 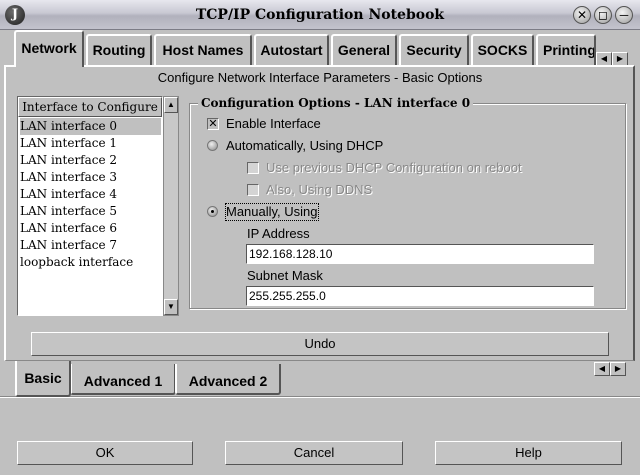 I want to click on ip-address-field: 192.168.128.10, so click(x=420, y=254).